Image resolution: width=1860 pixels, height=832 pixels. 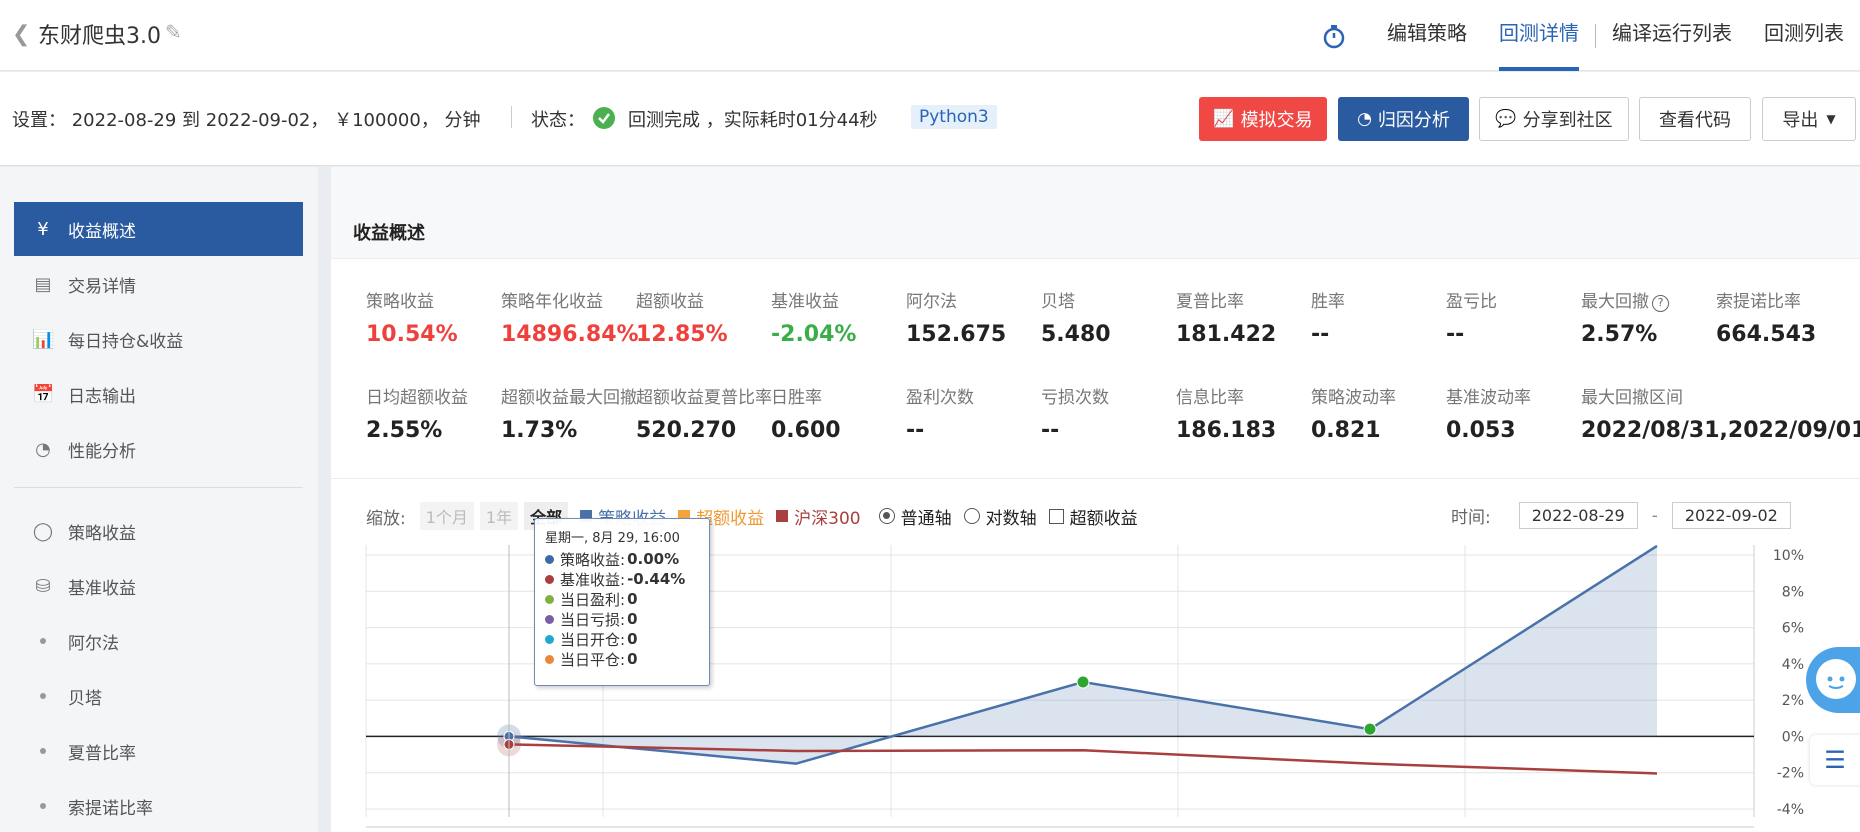 I want to click on sidebar-item-sharpe: 夏普比率, so click(x=158, y=751).